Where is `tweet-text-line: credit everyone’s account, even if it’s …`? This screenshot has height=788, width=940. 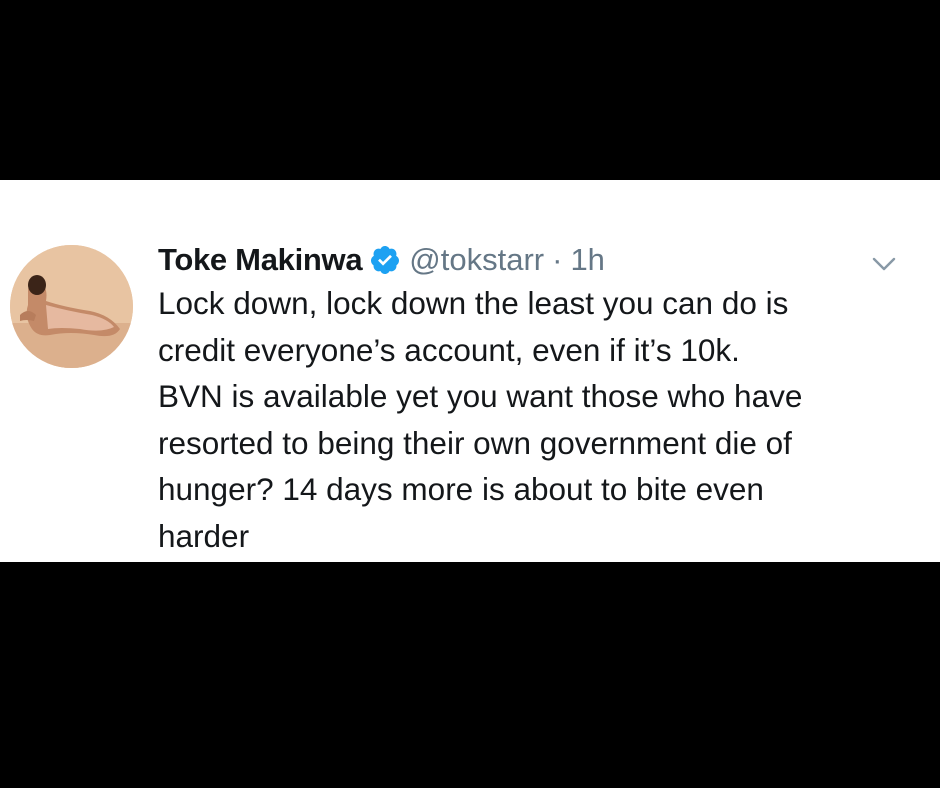 tweet-text-line: credit everyone’s account, even if it’s … is located at coordinates (449, 349).